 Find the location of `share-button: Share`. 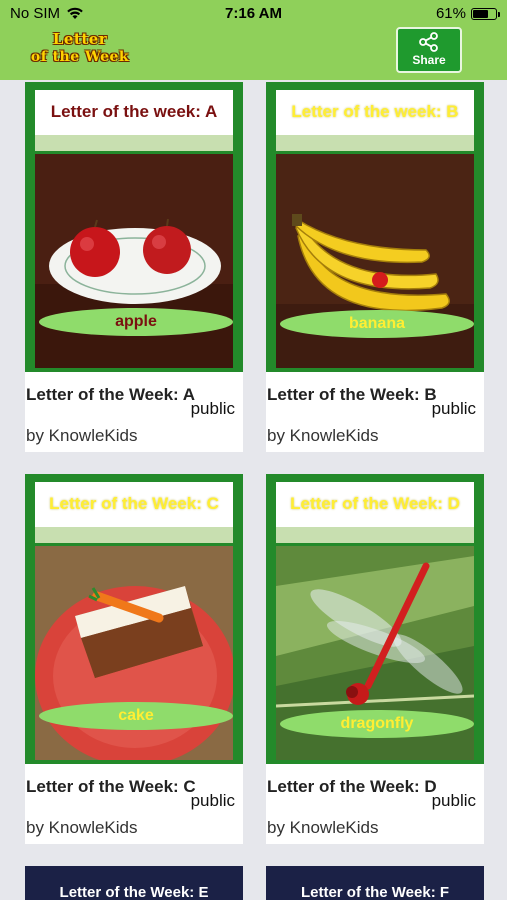

share-button: Share is located at coordinates (429, 50).